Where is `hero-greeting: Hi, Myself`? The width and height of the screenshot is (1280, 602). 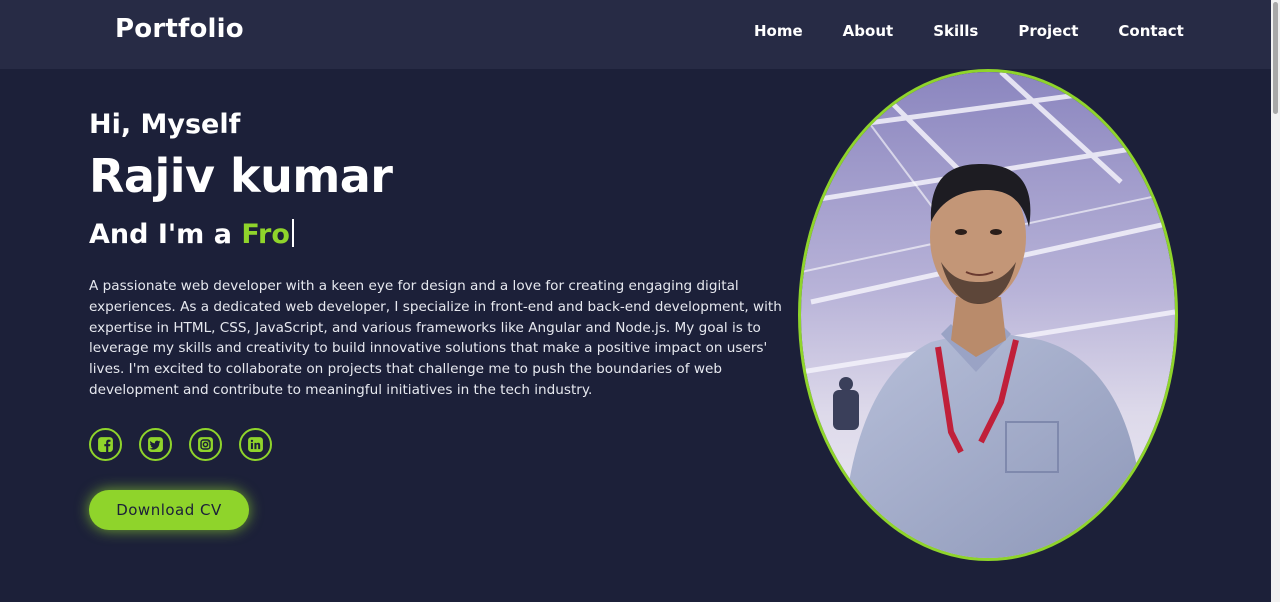
hero-greeting: Hi, Myself is located at coordinates (165, 124).